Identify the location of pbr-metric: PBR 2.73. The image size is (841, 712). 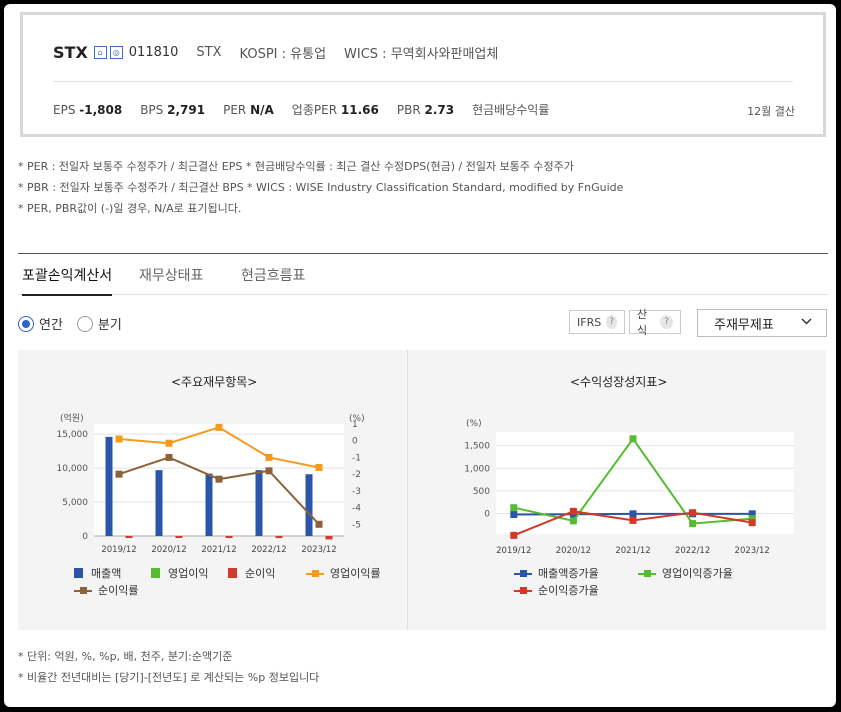
(425, 110).